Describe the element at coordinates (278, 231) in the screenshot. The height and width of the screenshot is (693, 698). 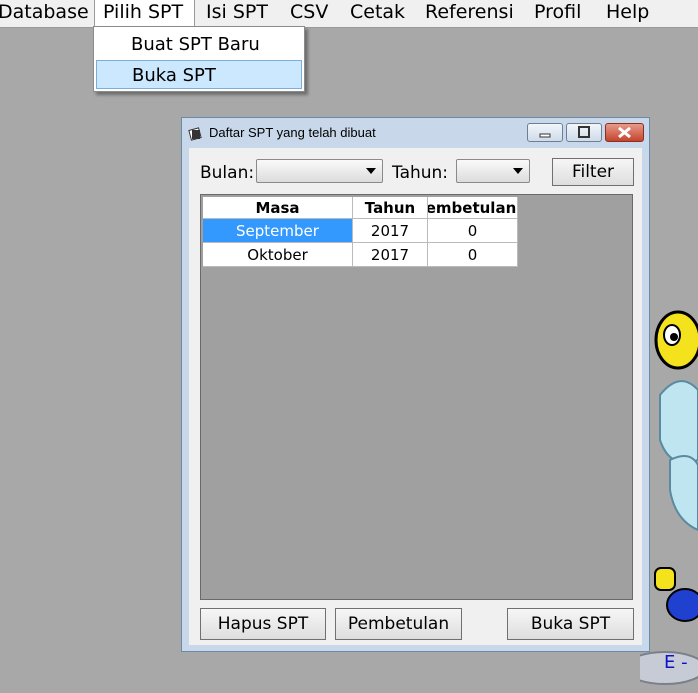
I see `table-cell-masa: September` at that location.